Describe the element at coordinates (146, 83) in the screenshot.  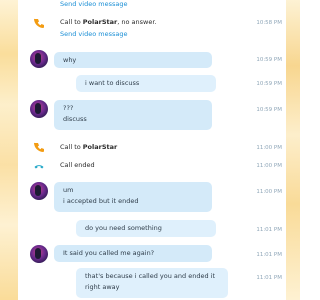
I see `message-bubble-outgoing: i want to discuss` at that location.